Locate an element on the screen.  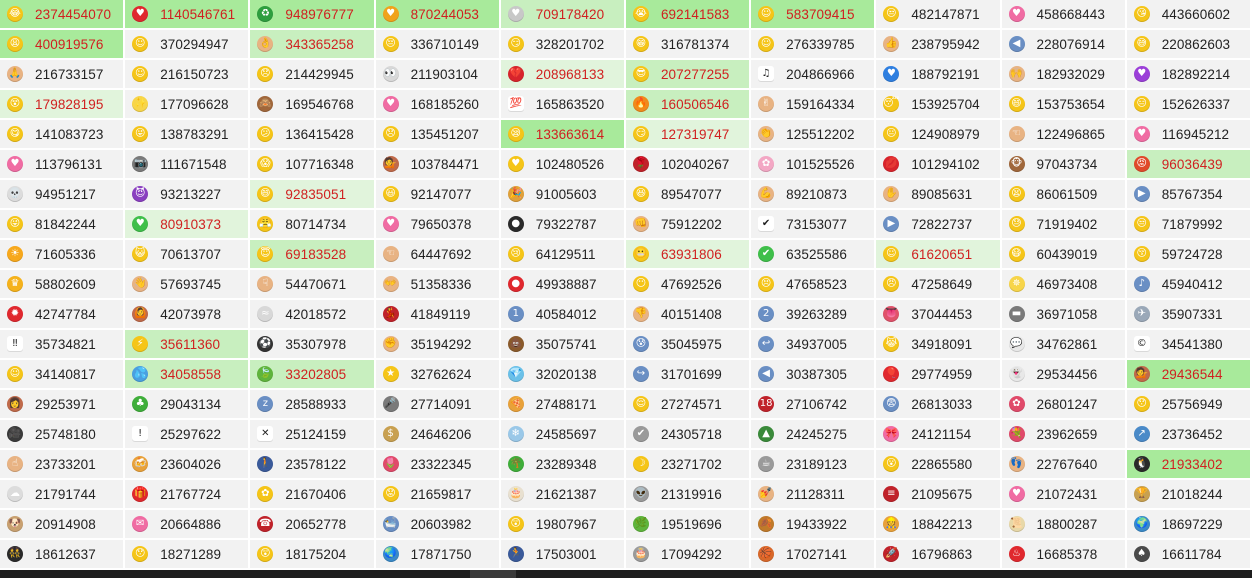
emoji-count: 49938887 is located at coordinates (566, 284).